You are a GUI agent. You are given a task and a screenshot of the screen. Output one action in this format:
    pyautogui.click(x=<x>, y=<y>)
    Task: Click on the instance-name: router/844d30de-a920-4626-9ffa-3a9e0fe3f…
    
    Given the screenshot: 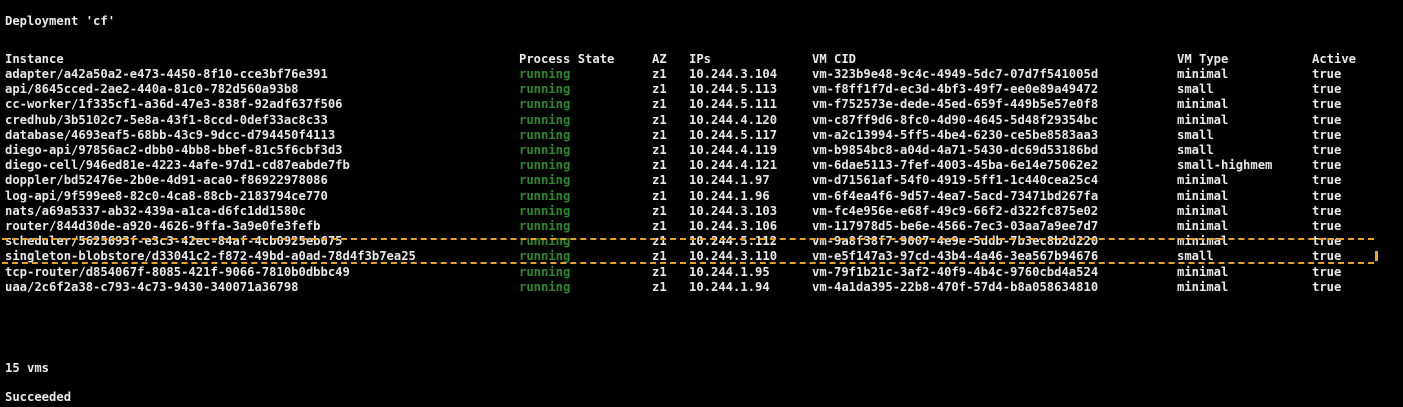 What is the action you would take?
    pyautogui.click(x=163, y=226)
    